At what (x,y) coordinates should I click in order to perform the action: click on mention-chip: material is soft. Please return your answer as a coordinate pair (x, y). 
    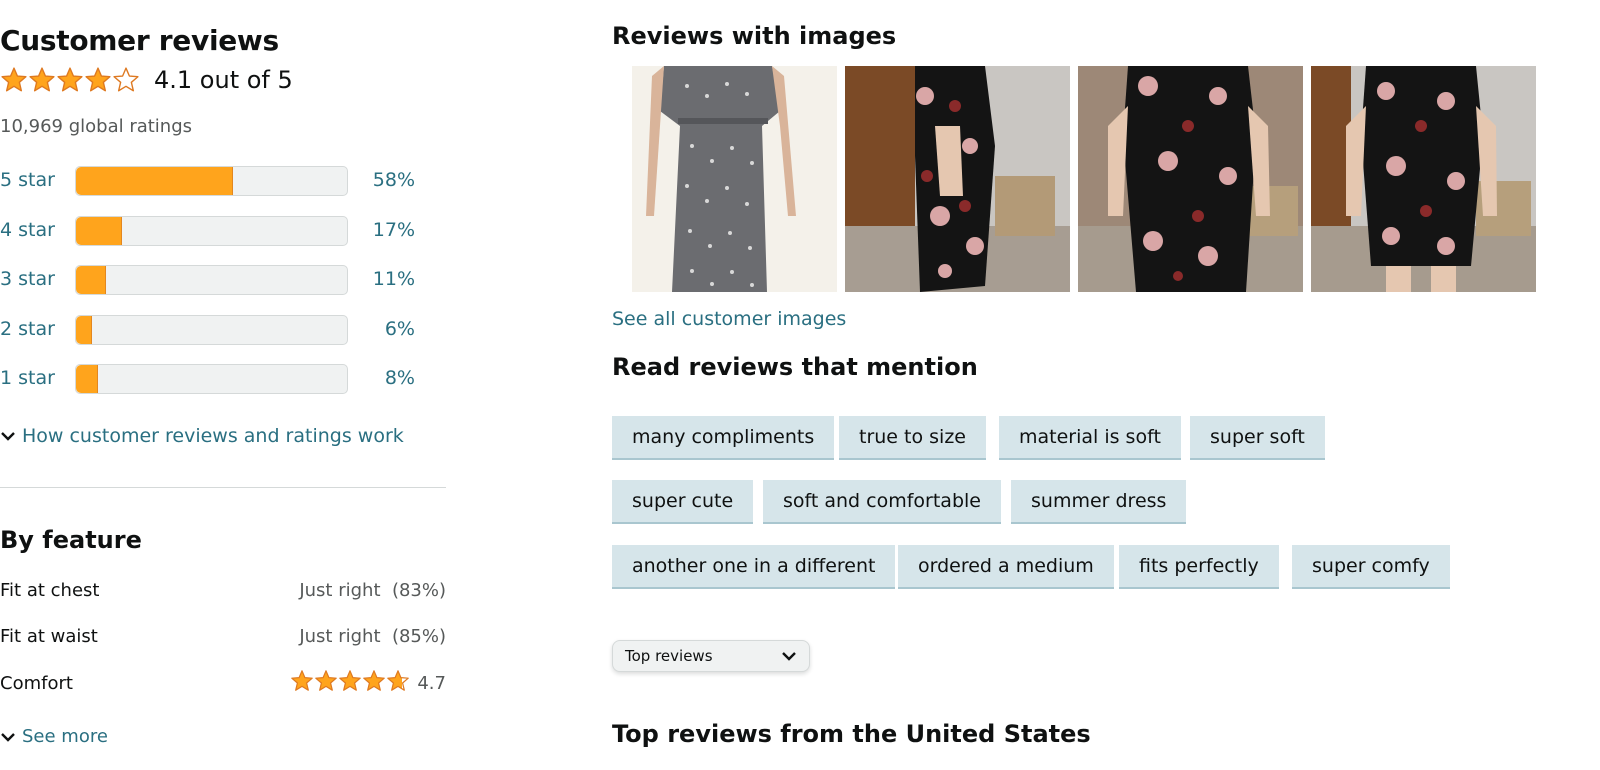
    Looking at the image, I should click on (1090, 438).